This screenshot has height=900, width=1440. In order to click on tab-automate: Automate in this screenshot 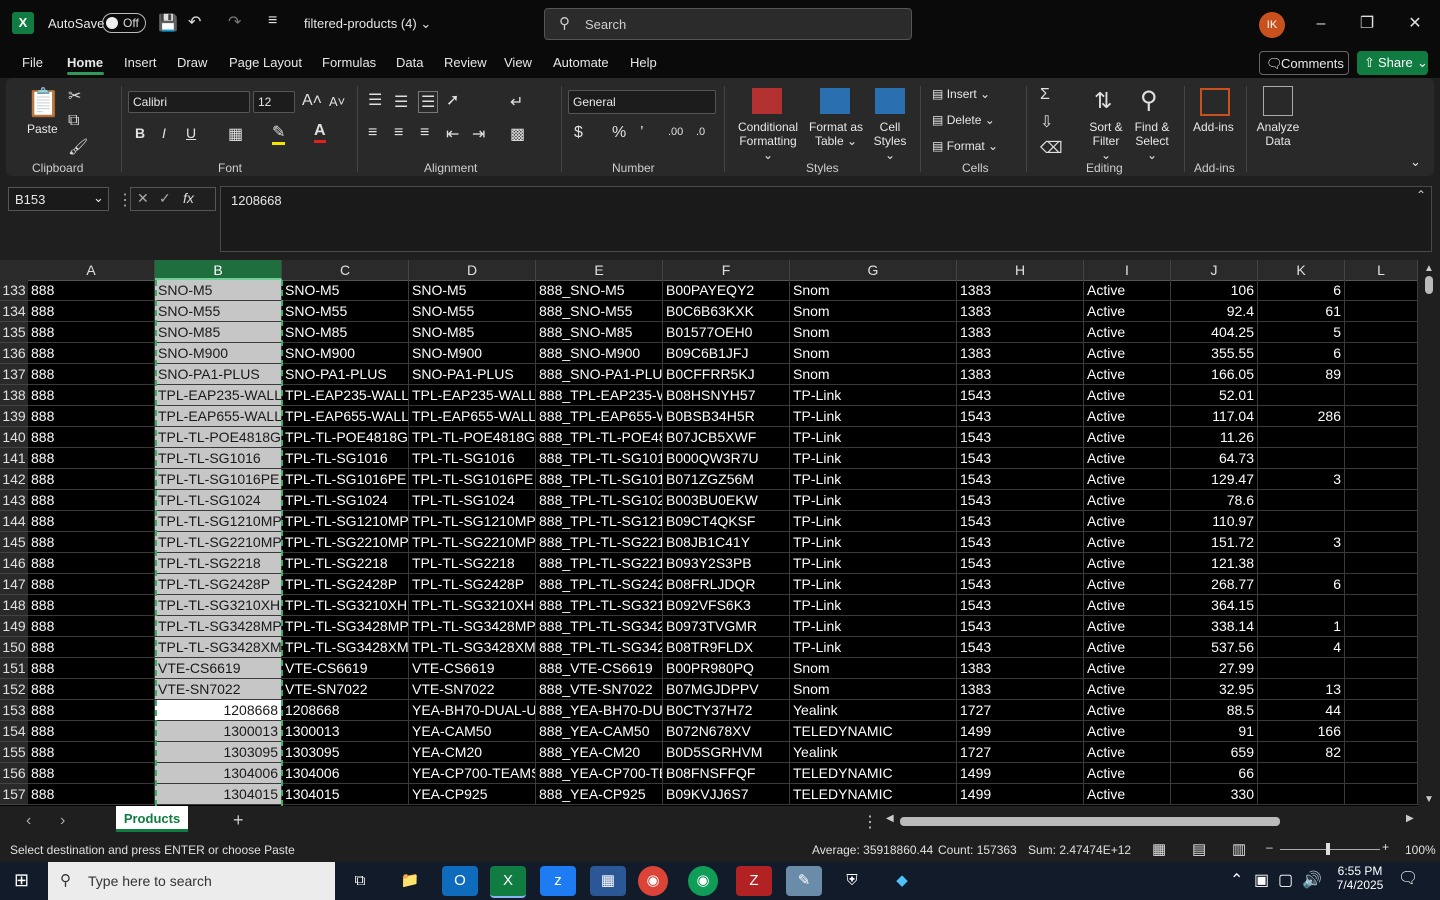, I will do `click(581, 62)`.